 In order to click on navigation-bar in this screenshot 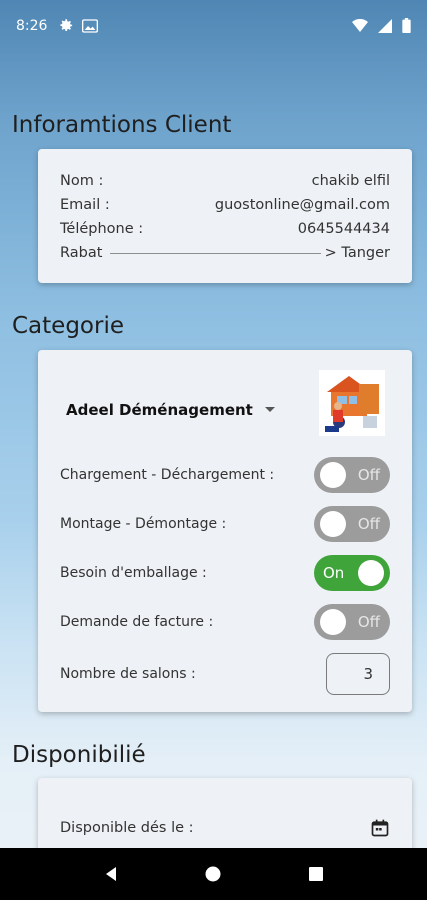, I will do `click(213, 874)`.